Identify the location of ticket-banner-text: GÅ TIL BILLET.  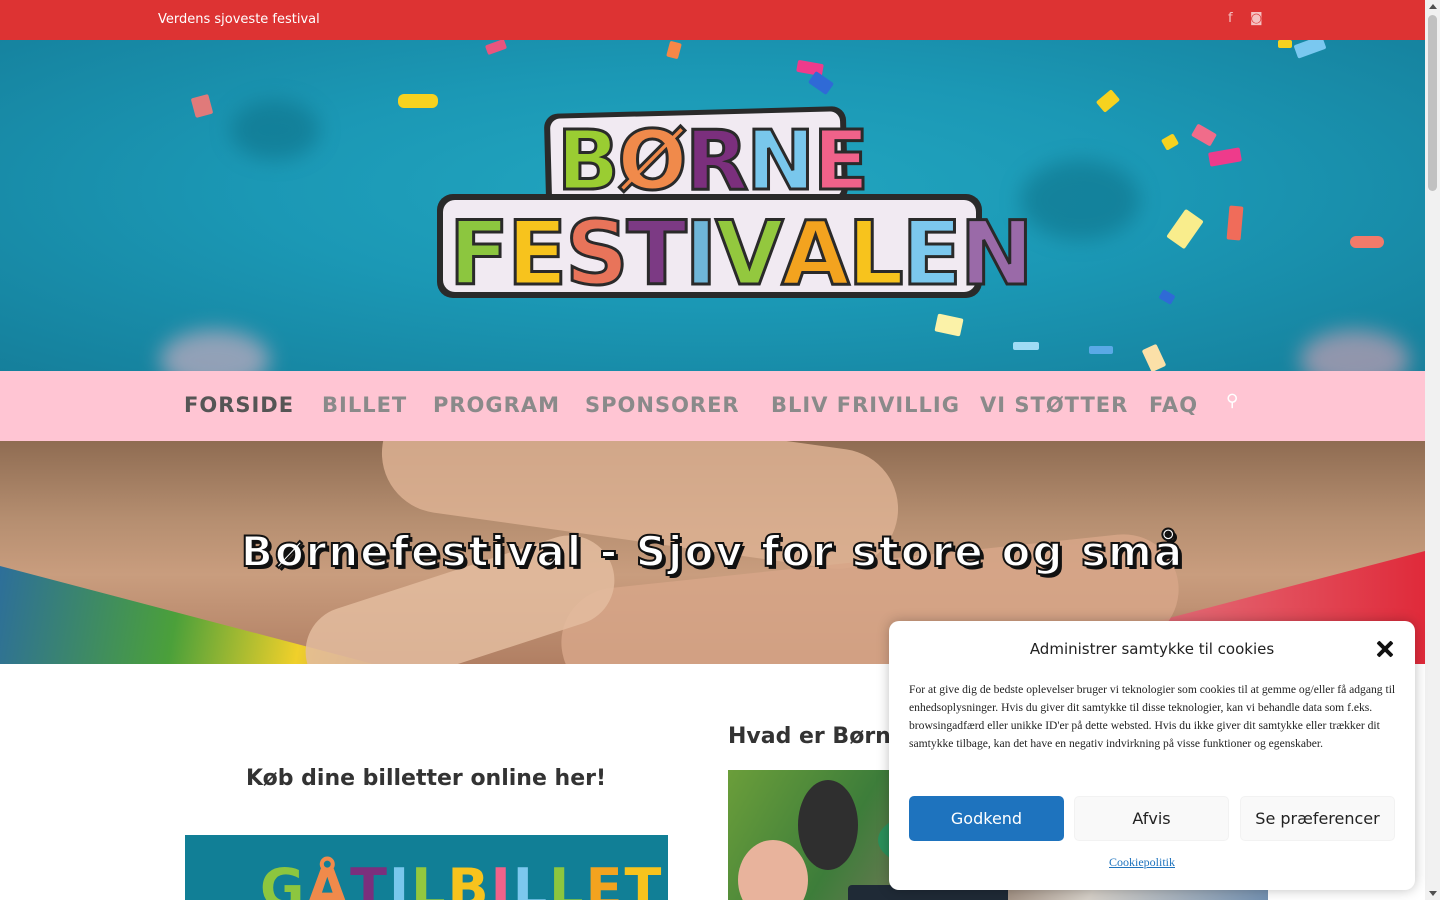
(461, 878).